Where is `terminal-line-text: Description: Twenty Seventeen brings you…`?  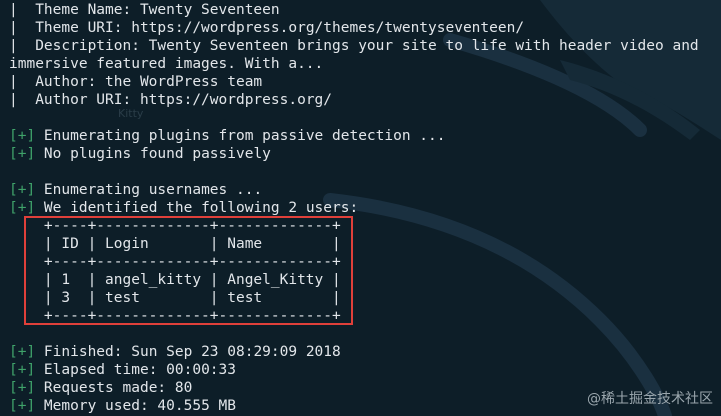 terminal-line-text: Description: Twenty Seventeen brings you… is located at coordinates (358, 46).